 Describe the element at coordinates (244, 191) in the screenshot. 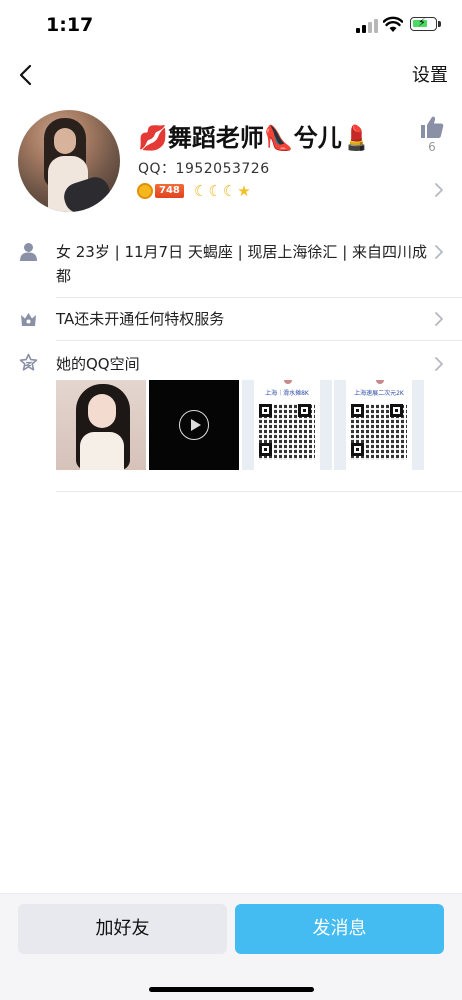

I see `star-icon: ★` at that location.